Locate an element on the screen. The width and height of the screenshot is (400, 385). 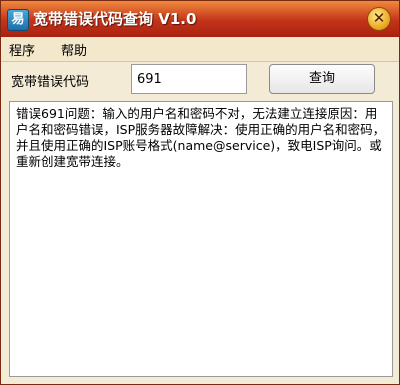
close-icon: ✕ is located at coordinates (379, 18).